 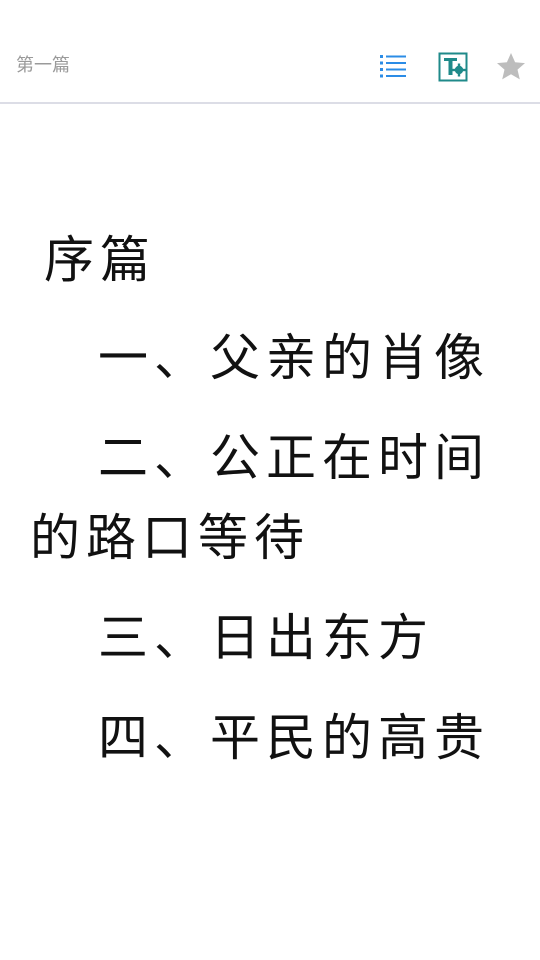 I want to click on list-icon, so click(x=393, y=66).